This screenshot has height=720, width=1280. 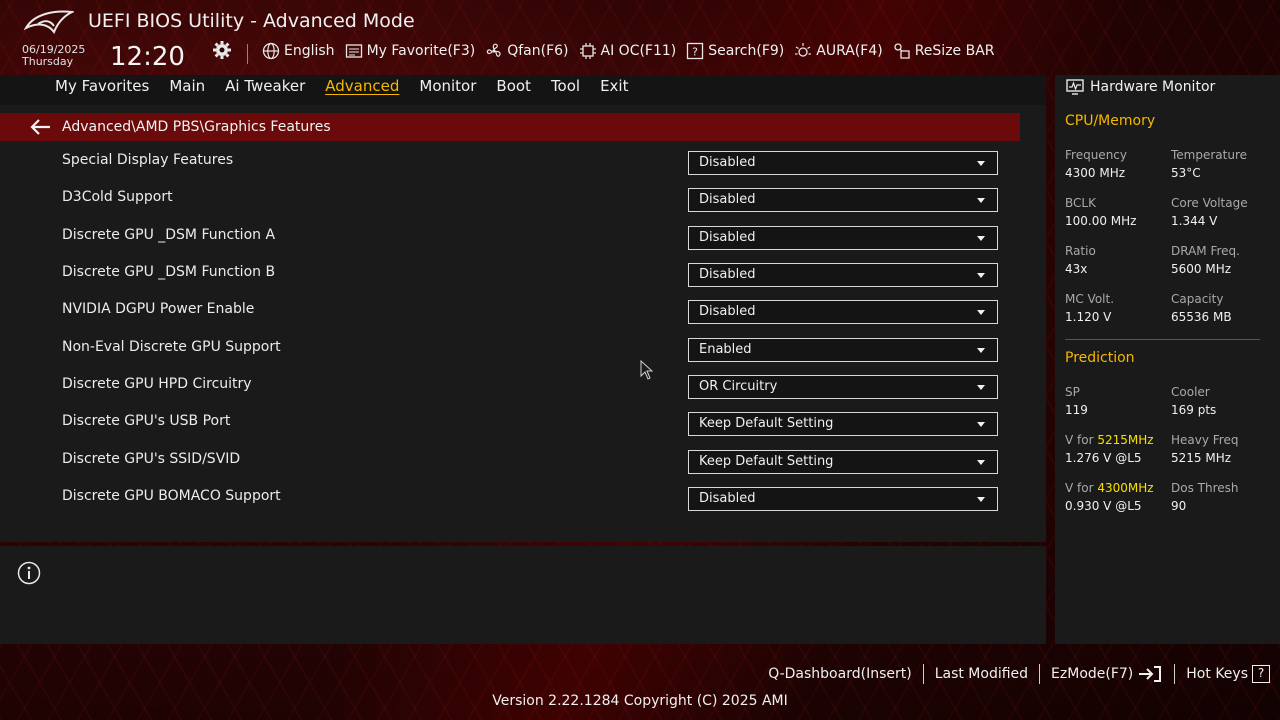 What do you see at coordinates (843, 238) in the screenshot?
I see `setting-dropdown-dsm-function-a: Disabled` at bounding box center [843, 238].